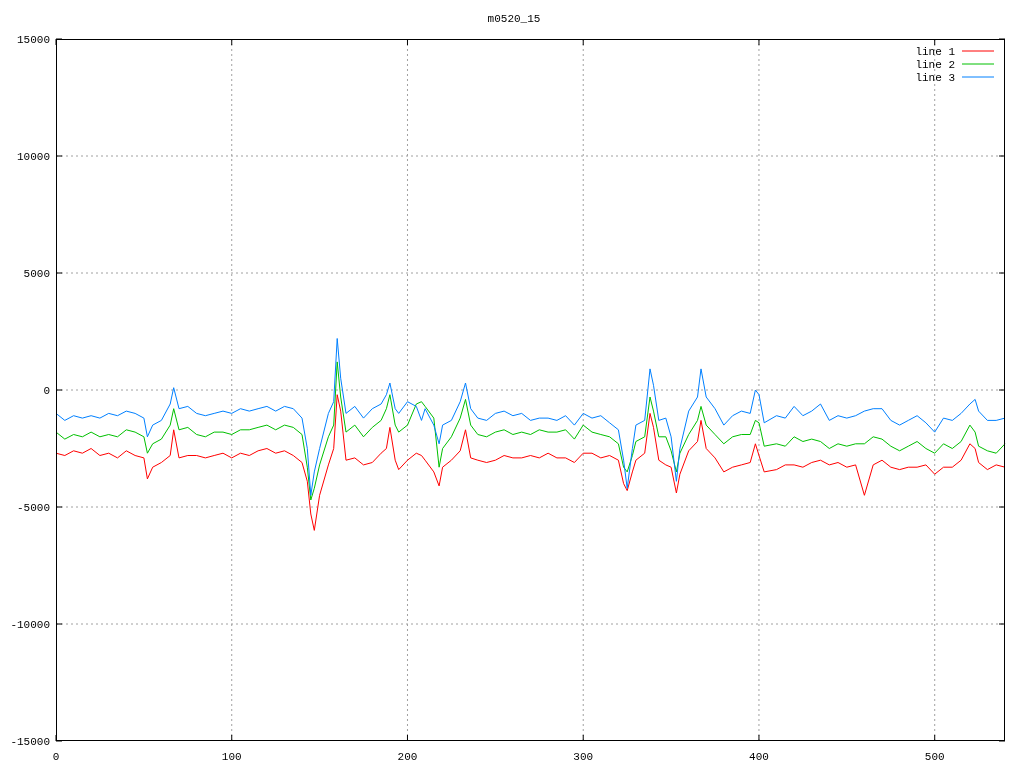  I want to click on chart-title: m0520_15, so click(514, 19).